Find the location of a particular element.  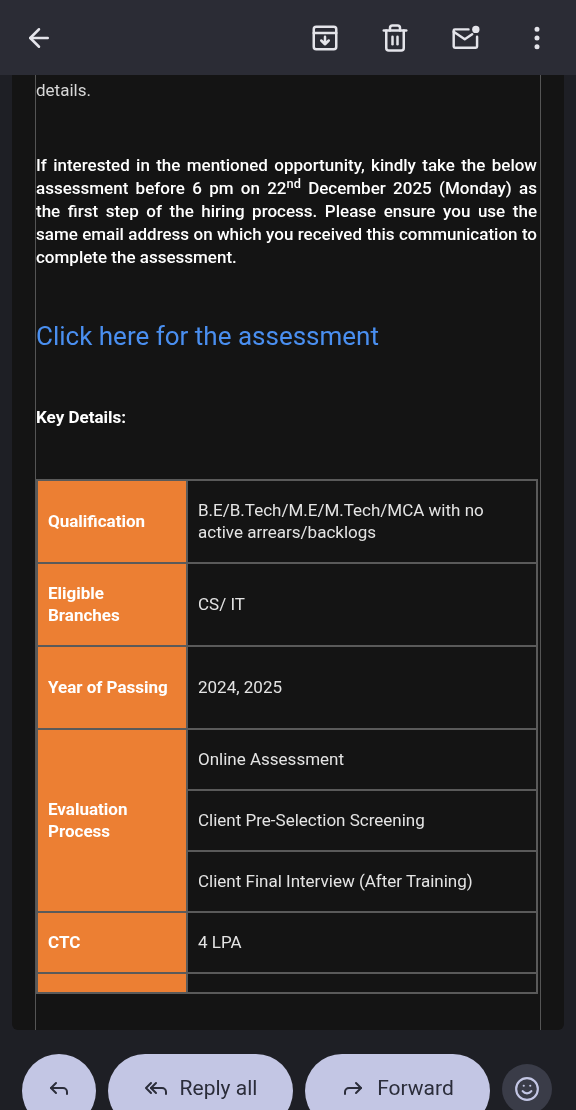

value-cell: CS/ IT is located at coordinates (362, 604).